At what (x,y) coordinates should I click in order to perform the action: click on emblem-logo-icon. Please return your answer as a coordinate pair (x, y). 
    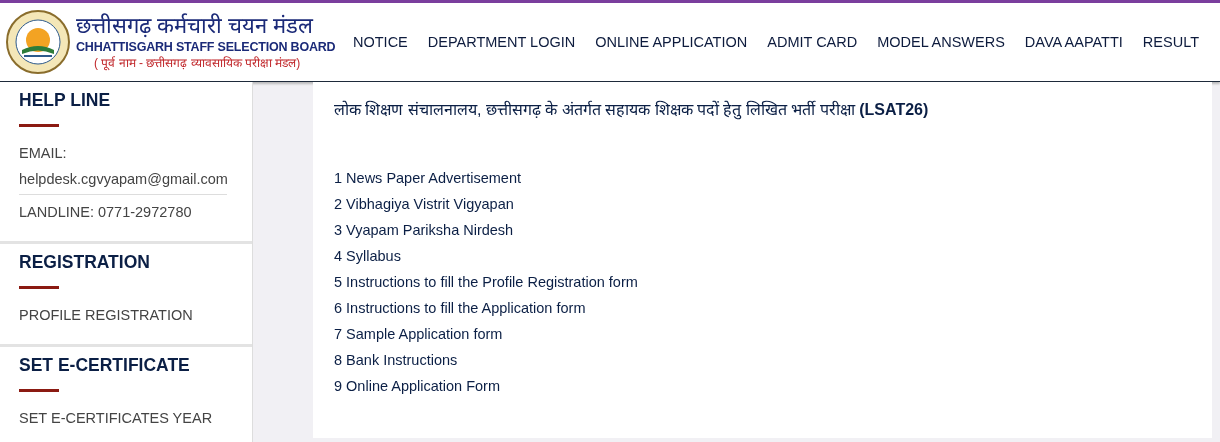
    Looking at the image, I should click on (38, 42).